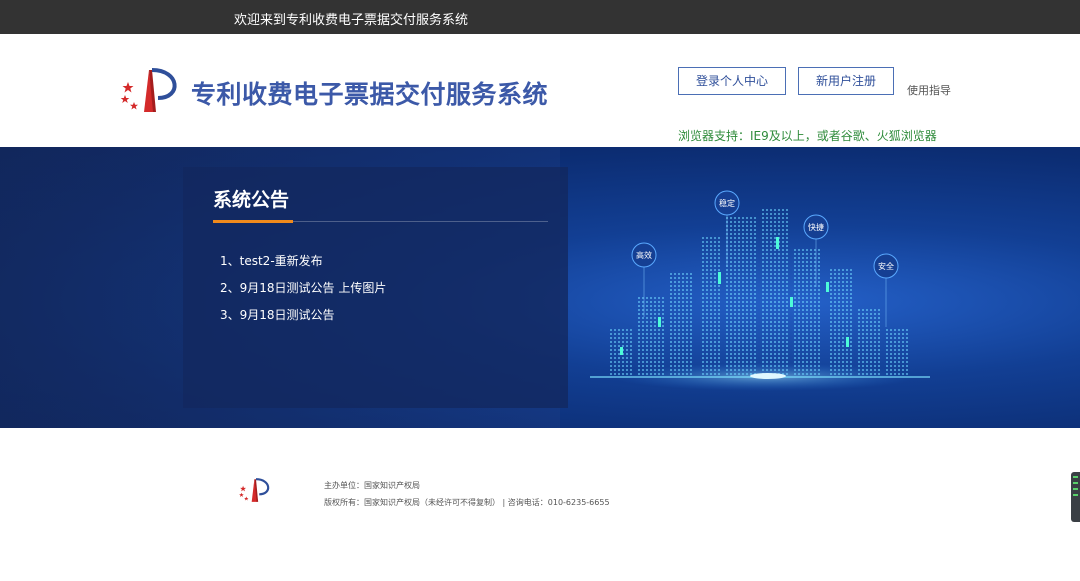  I want to click on cnipa-logo-icon, so click(148, 90).